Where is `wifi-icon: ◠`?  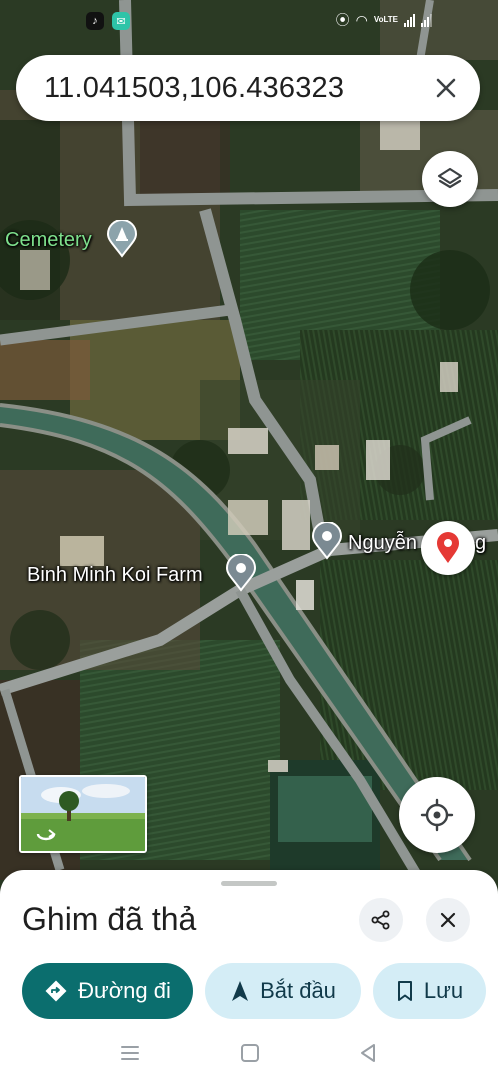
wifi-icon: ◠ is located at coordinates (361, 19).